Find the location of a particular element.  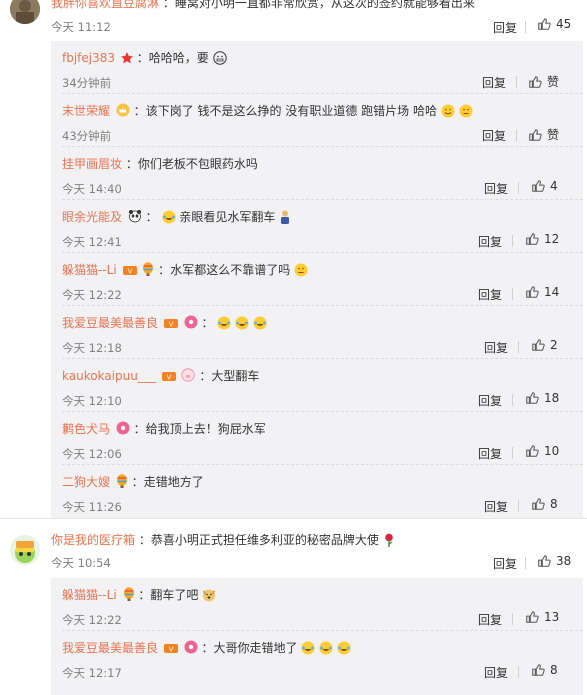

reply-username: 眼余光能及 is located at coordinates (92, 217).